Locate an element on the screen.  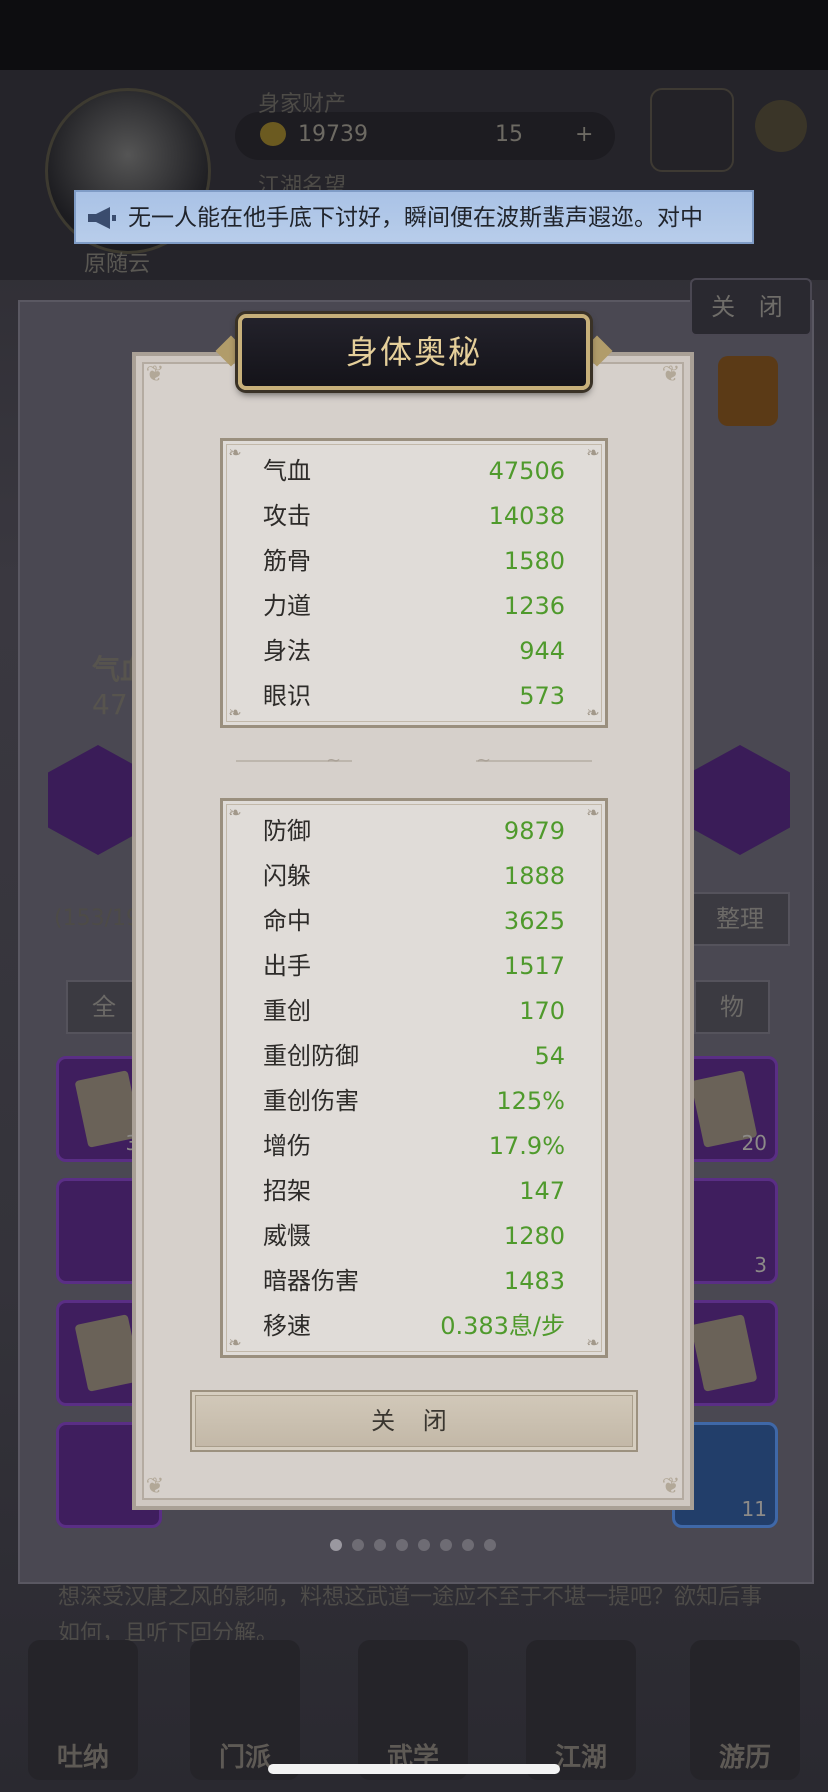
ticket-count: 15 is located at coordinates (509, 134).